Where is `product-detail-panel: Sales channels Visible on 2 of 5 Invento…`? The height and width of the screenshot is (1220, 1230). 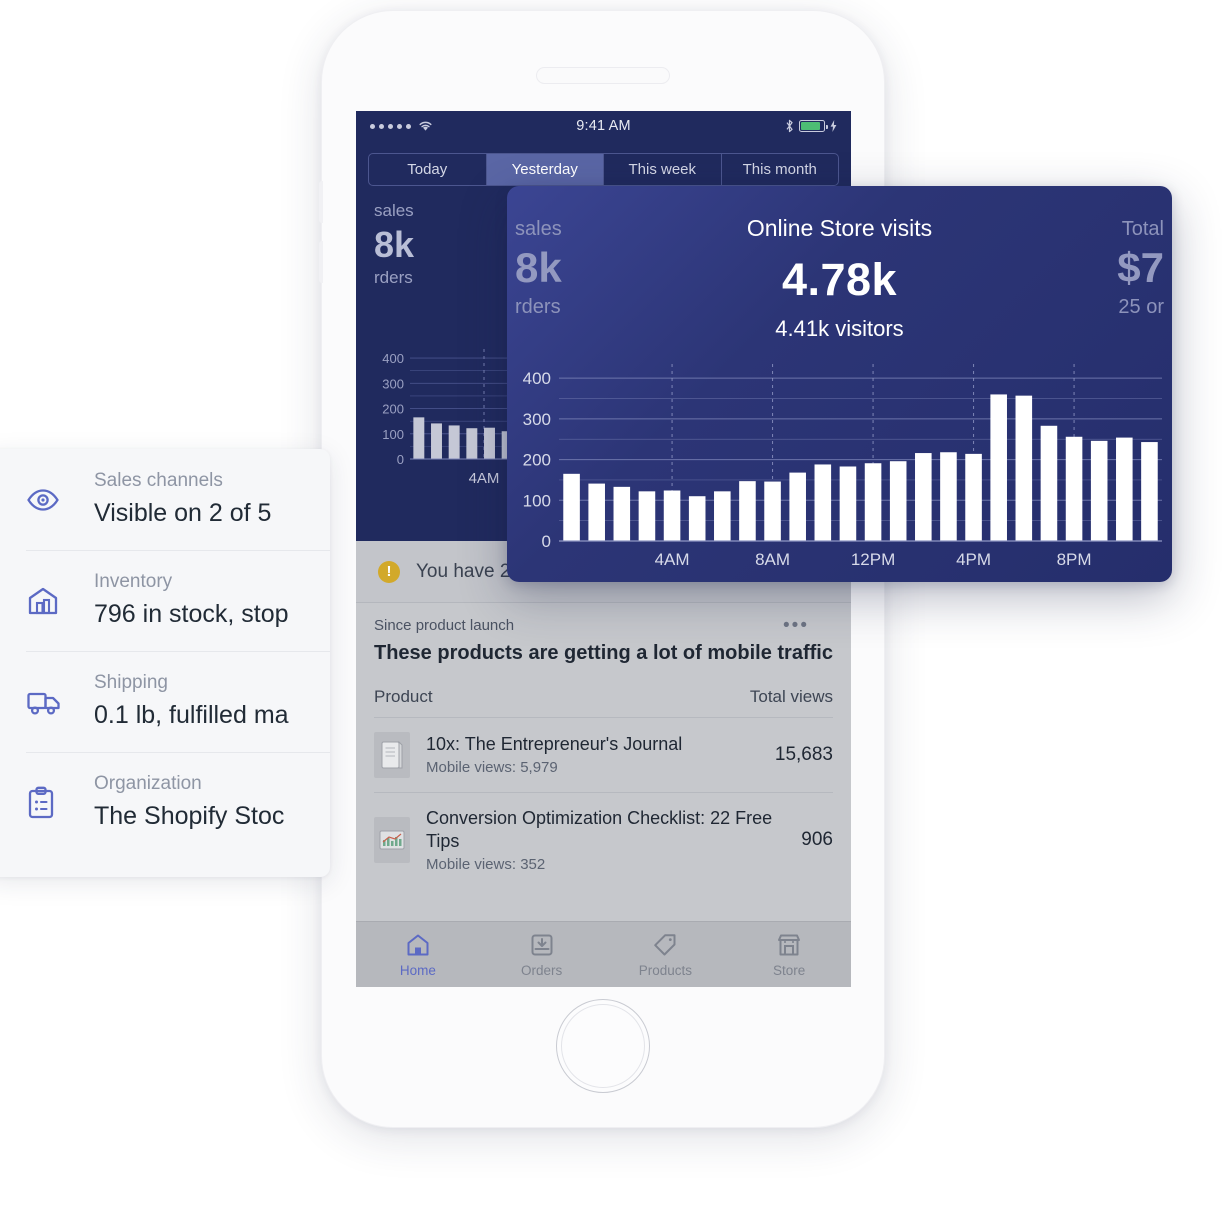 product-detail-panel: Sales channels Visible on 2 of 5 Invento… is located at coordinates (165, 663).